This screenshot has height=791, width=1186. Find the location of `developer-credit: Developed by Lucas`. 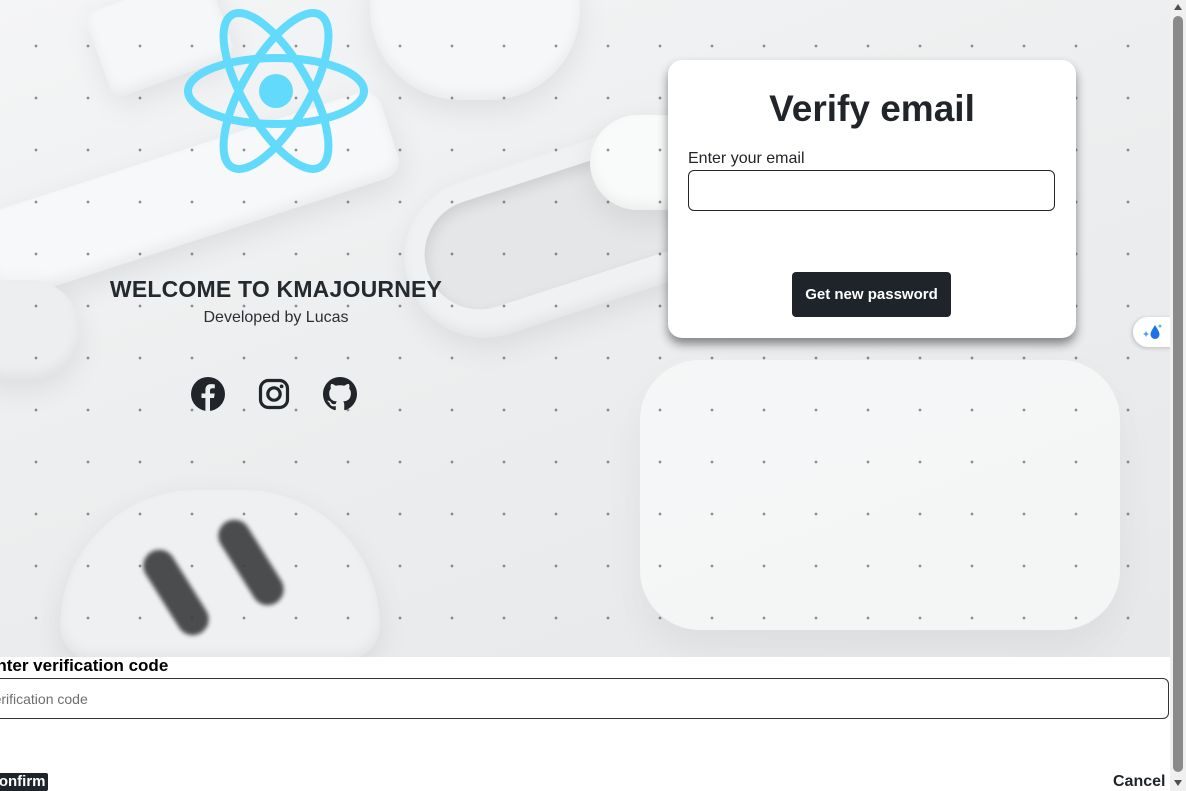

developer-credit: Developed by Lucas is located at coordinates (276, 317).